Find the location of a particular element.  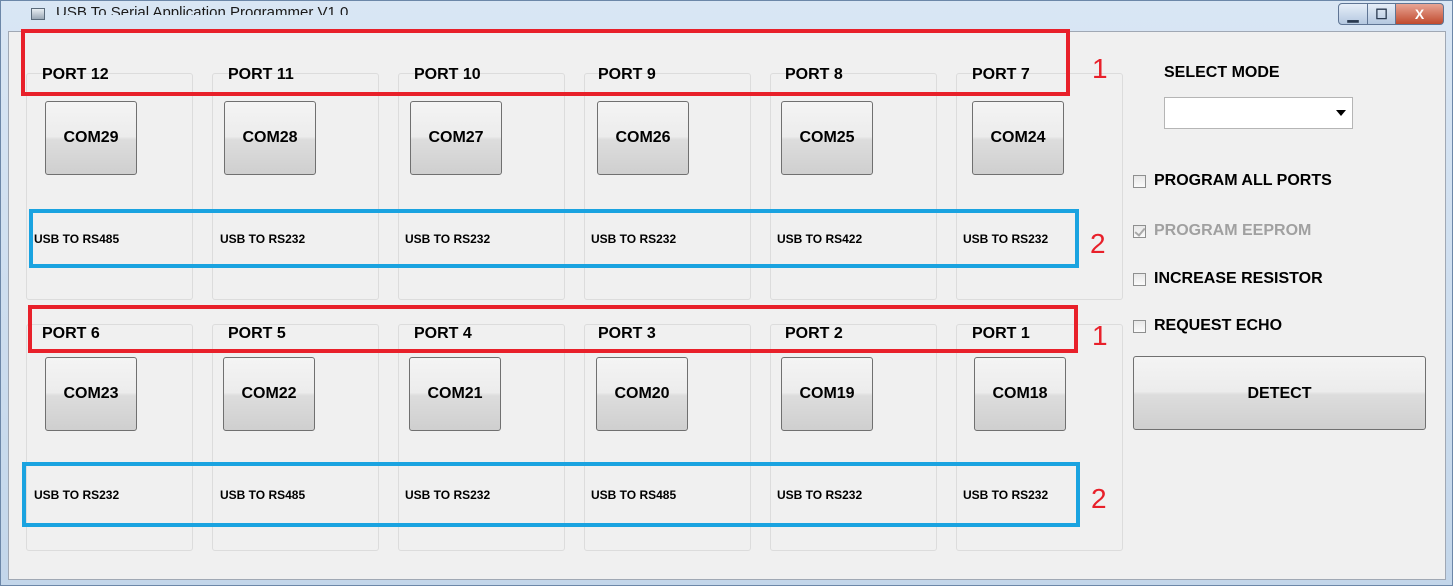

checkbox-label: REQUEST ECHO is located at coordinates (1218, 325).